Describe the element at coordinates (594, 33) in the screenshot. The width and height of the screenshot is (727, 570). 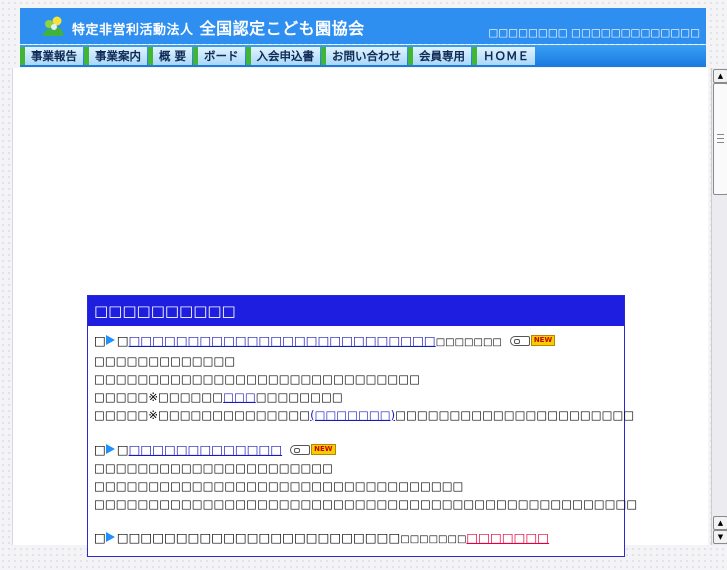
I see `header-subtitle: □□□□□□□□ □□□□□□□□□□□□□` at that location.